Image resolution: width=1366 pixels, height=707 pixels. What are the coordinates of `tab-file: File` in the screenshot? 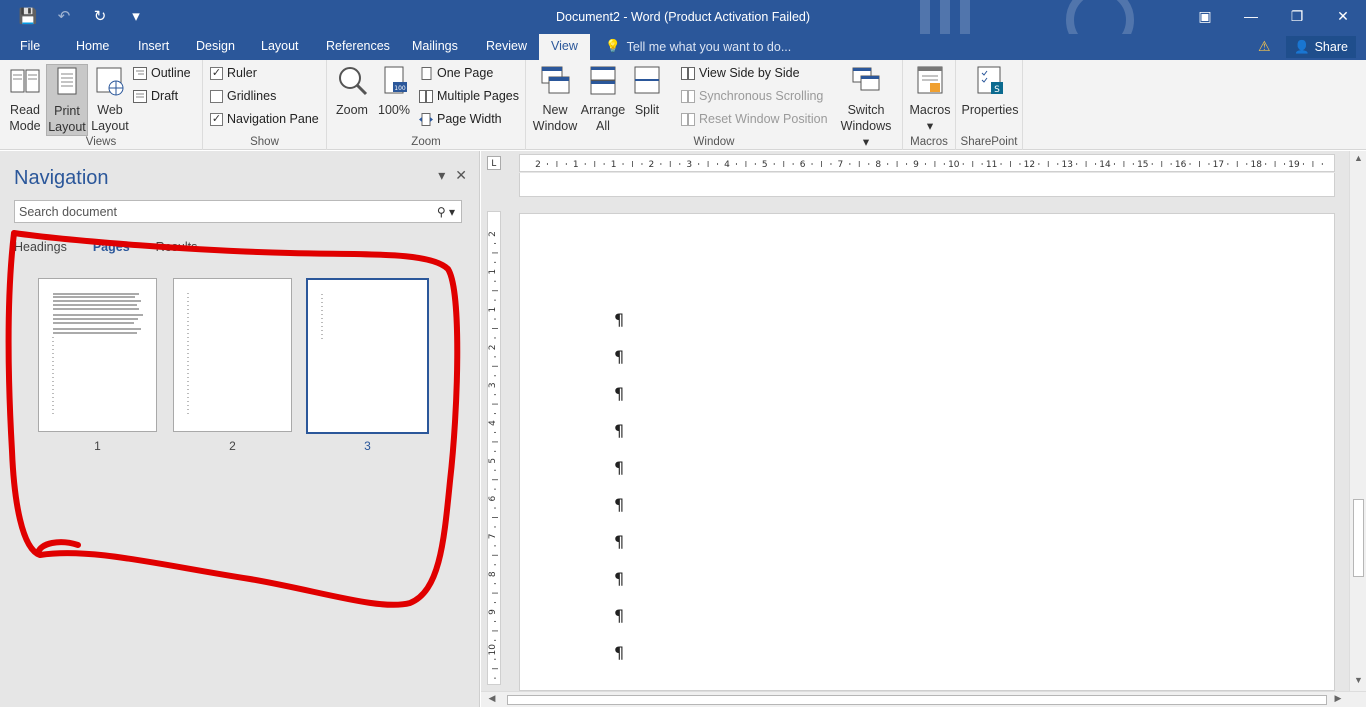 It's located at (30, 46).